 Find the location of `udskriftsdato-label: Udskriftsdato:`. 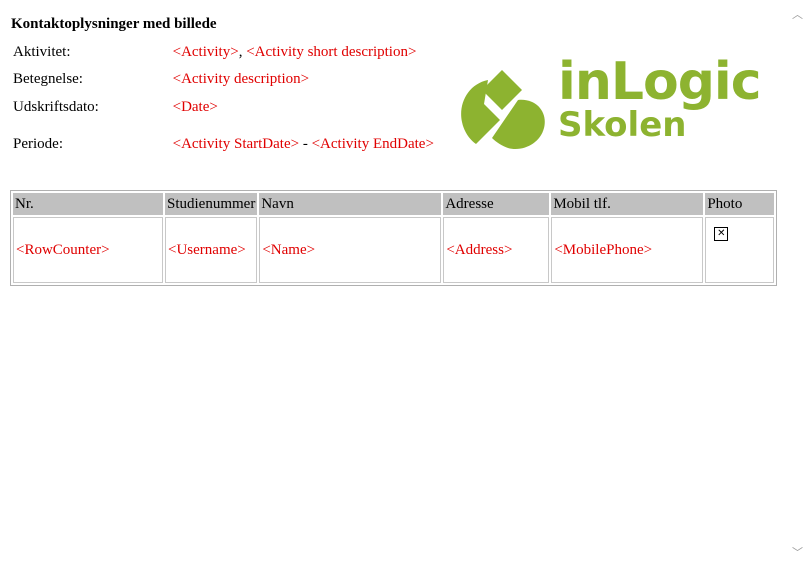

udskriftsdato-label: Udskriftsdato: is located at coordinates (56, 106).